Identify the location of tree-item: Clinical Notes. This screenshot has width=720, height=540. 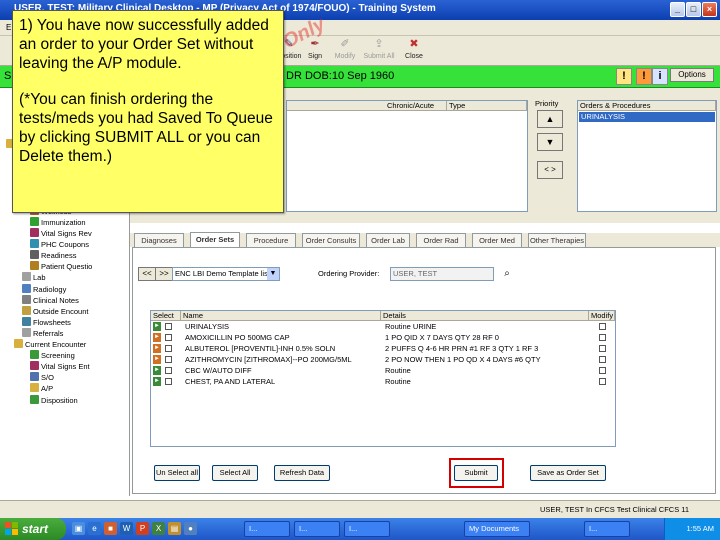
(50, 300).